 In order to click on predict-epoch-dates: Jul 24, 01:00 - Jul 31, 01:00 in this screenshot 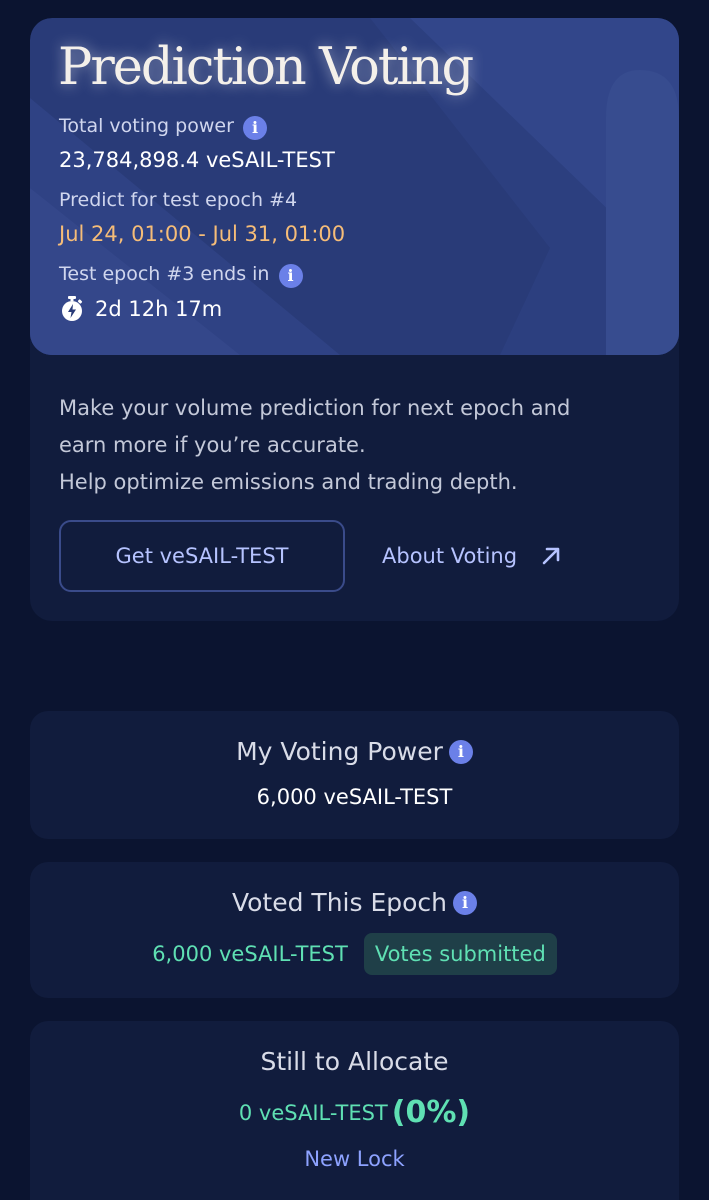, I will do `click(202, 234)`.